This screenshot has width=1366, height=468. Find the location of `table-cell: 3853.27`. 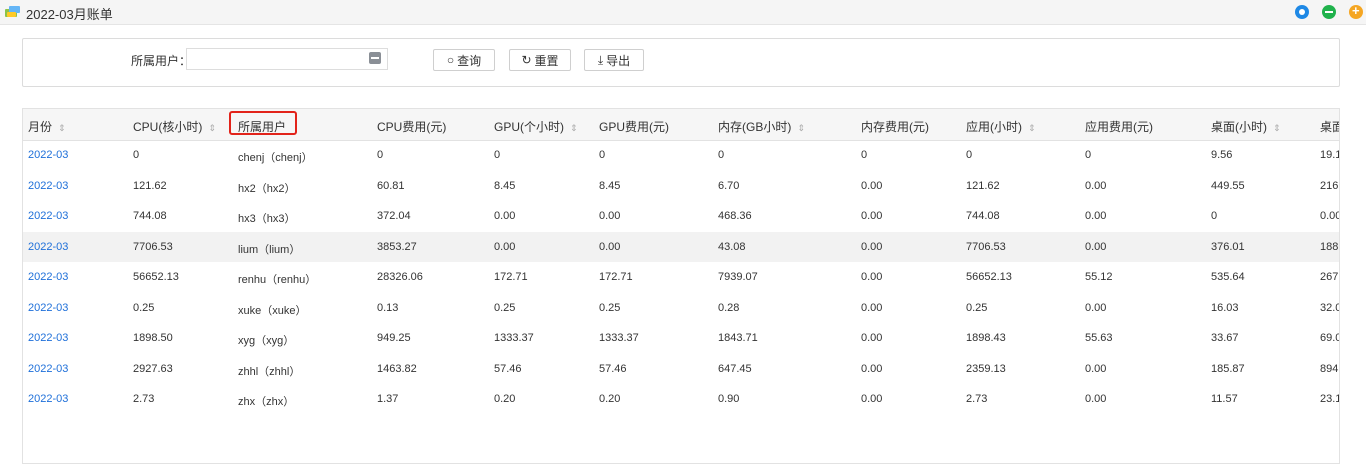

table-cell: 3853.27 is located at coordinates (397, 246).